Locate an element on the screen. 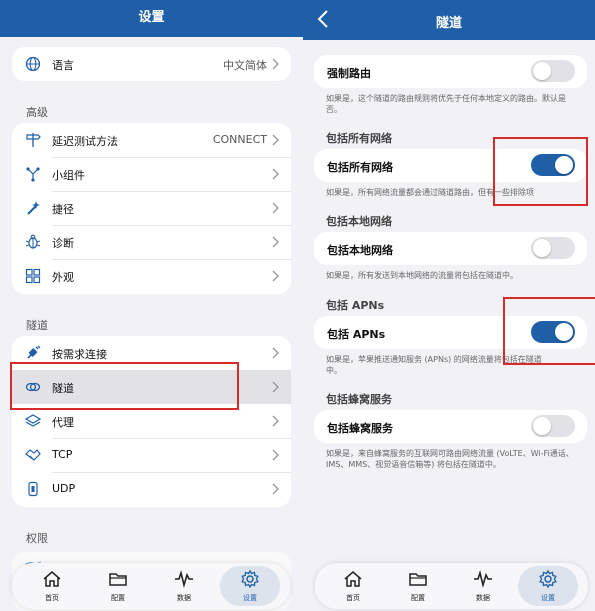 The image size is (595, 611). section-include-all: 包括所有网络 is located at coordinates (359, 138).